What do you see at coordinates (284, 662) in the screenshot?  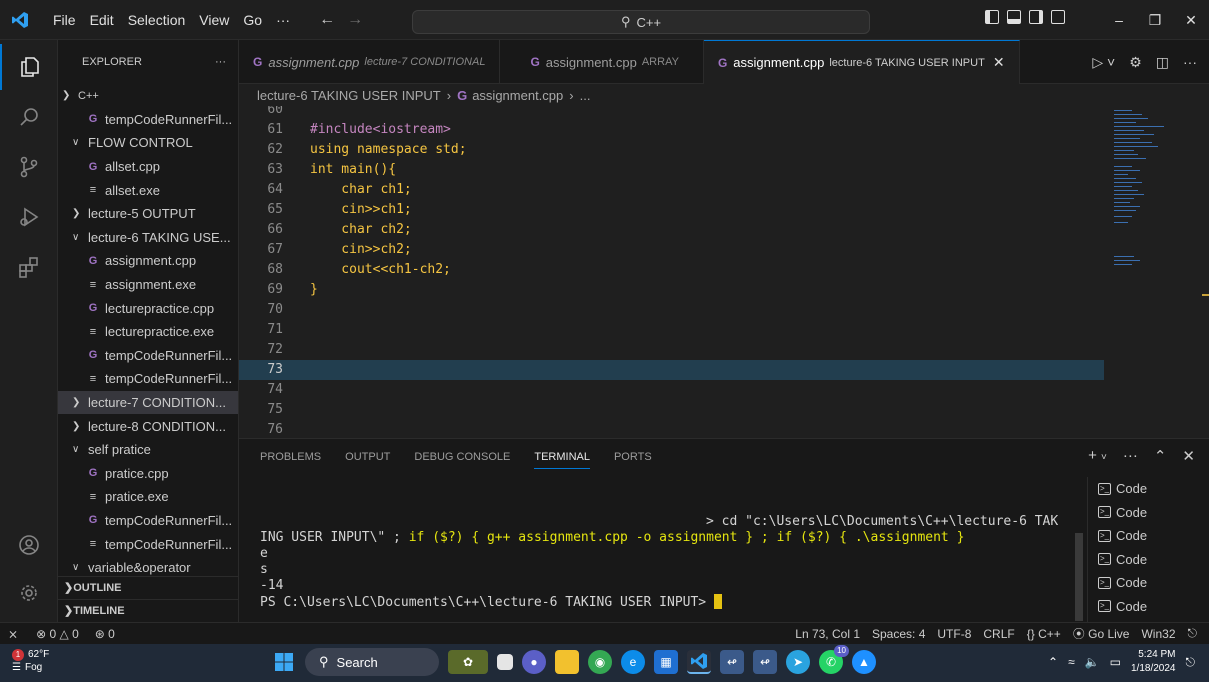 I see `windows-start-icon` at bounding box center [284, 662].